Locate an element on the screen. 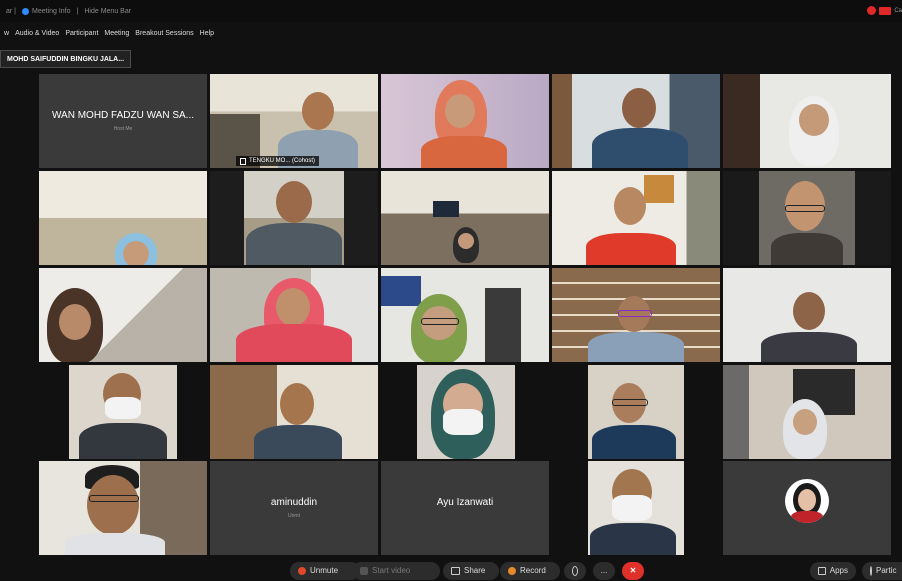 Image resolution: width=902 pixels, height=581 pixels. participant-role: Unmt is located at coordinates (294, 516).